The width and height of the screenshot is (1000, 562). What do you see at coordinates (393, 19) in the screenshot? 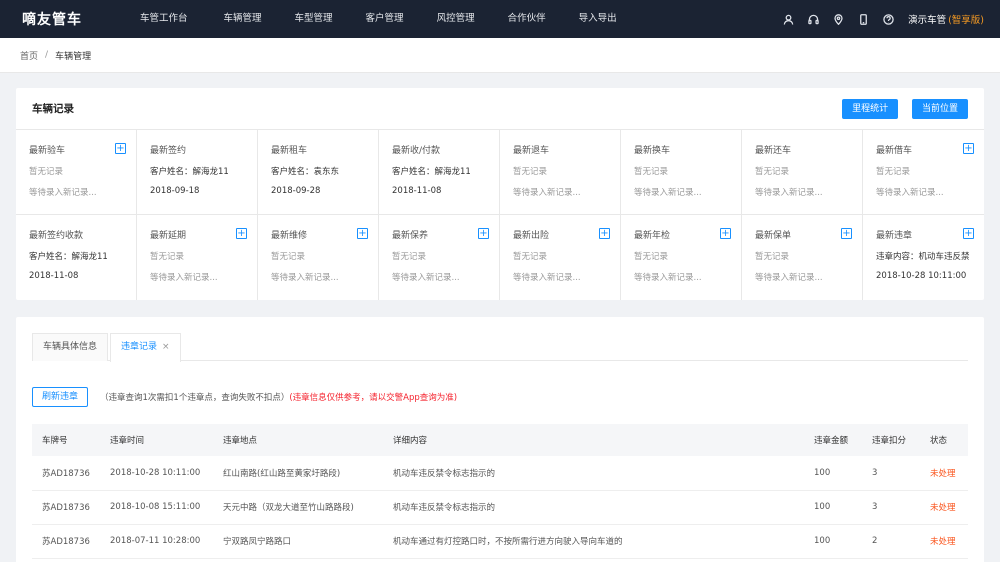
I see `nav-item-customers: 客户管理` at bounding box center [393, 19].